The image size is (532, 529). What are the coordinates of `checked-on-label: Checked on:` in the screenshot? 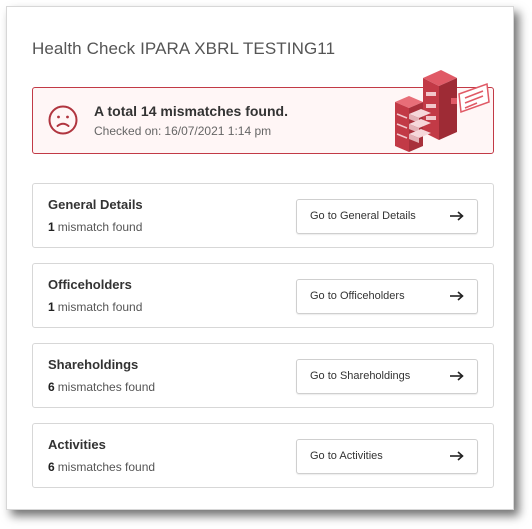 It's located at (128, 131).